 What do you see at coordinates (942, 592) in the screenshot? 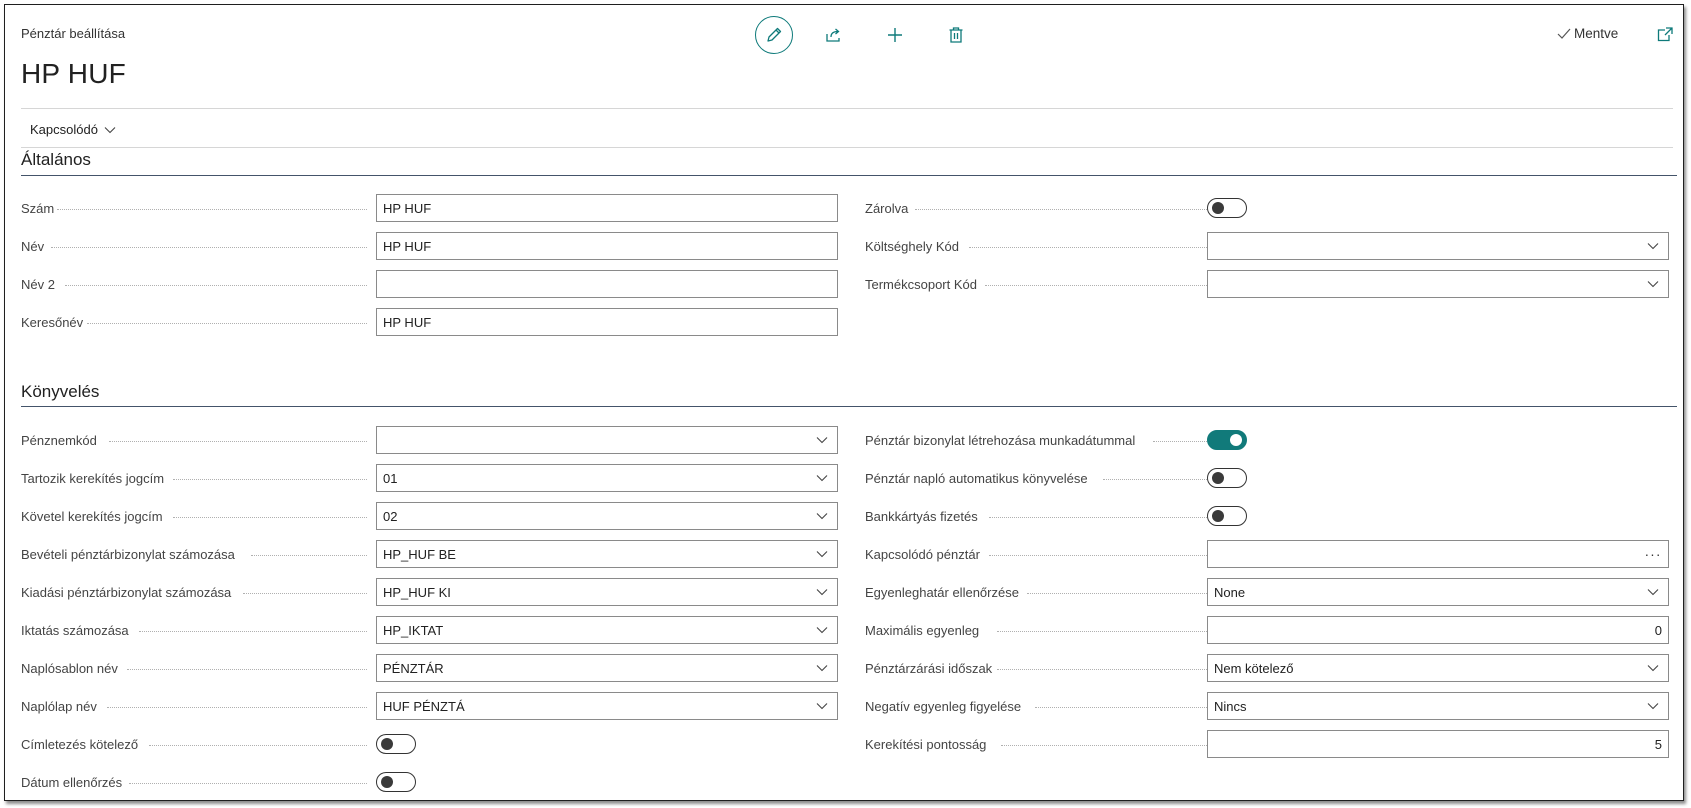
I see `field-label: Egyenleghatár ellenőrzése` at bounding box center [942, 592].